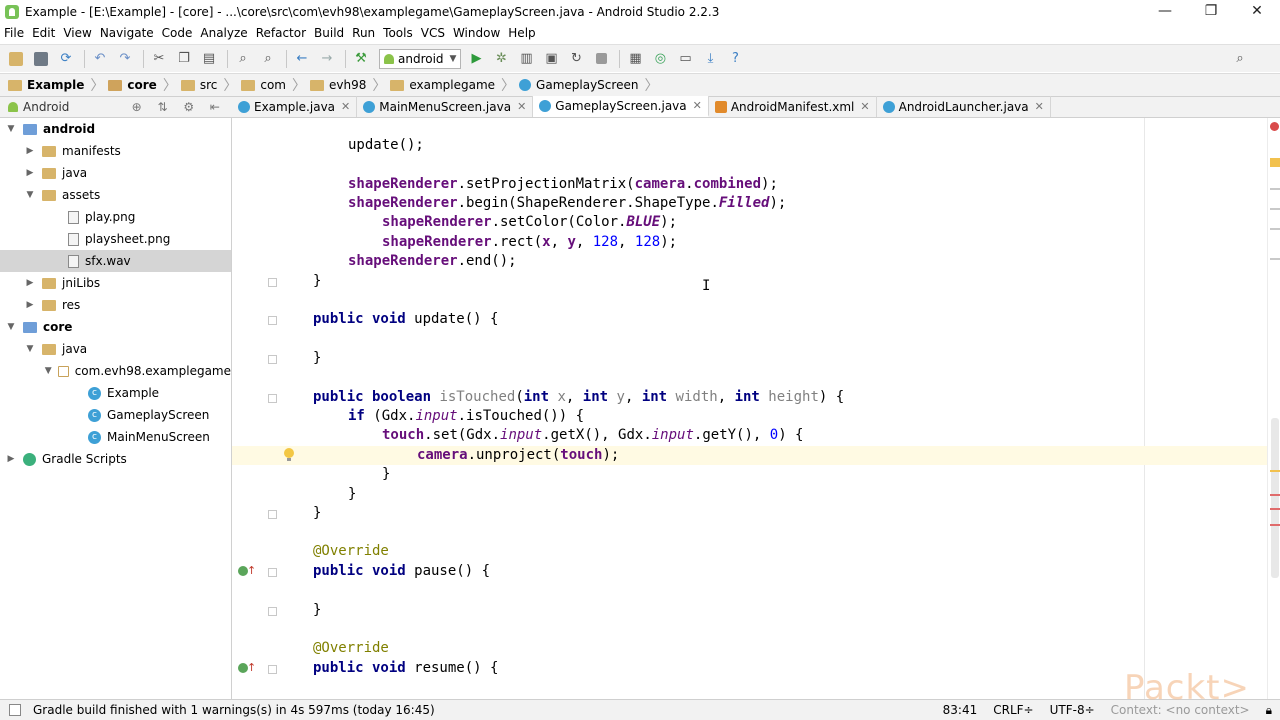 This screenshot has width=1280, height=720. I want to click on menu-code: Code, so click(177, 33).